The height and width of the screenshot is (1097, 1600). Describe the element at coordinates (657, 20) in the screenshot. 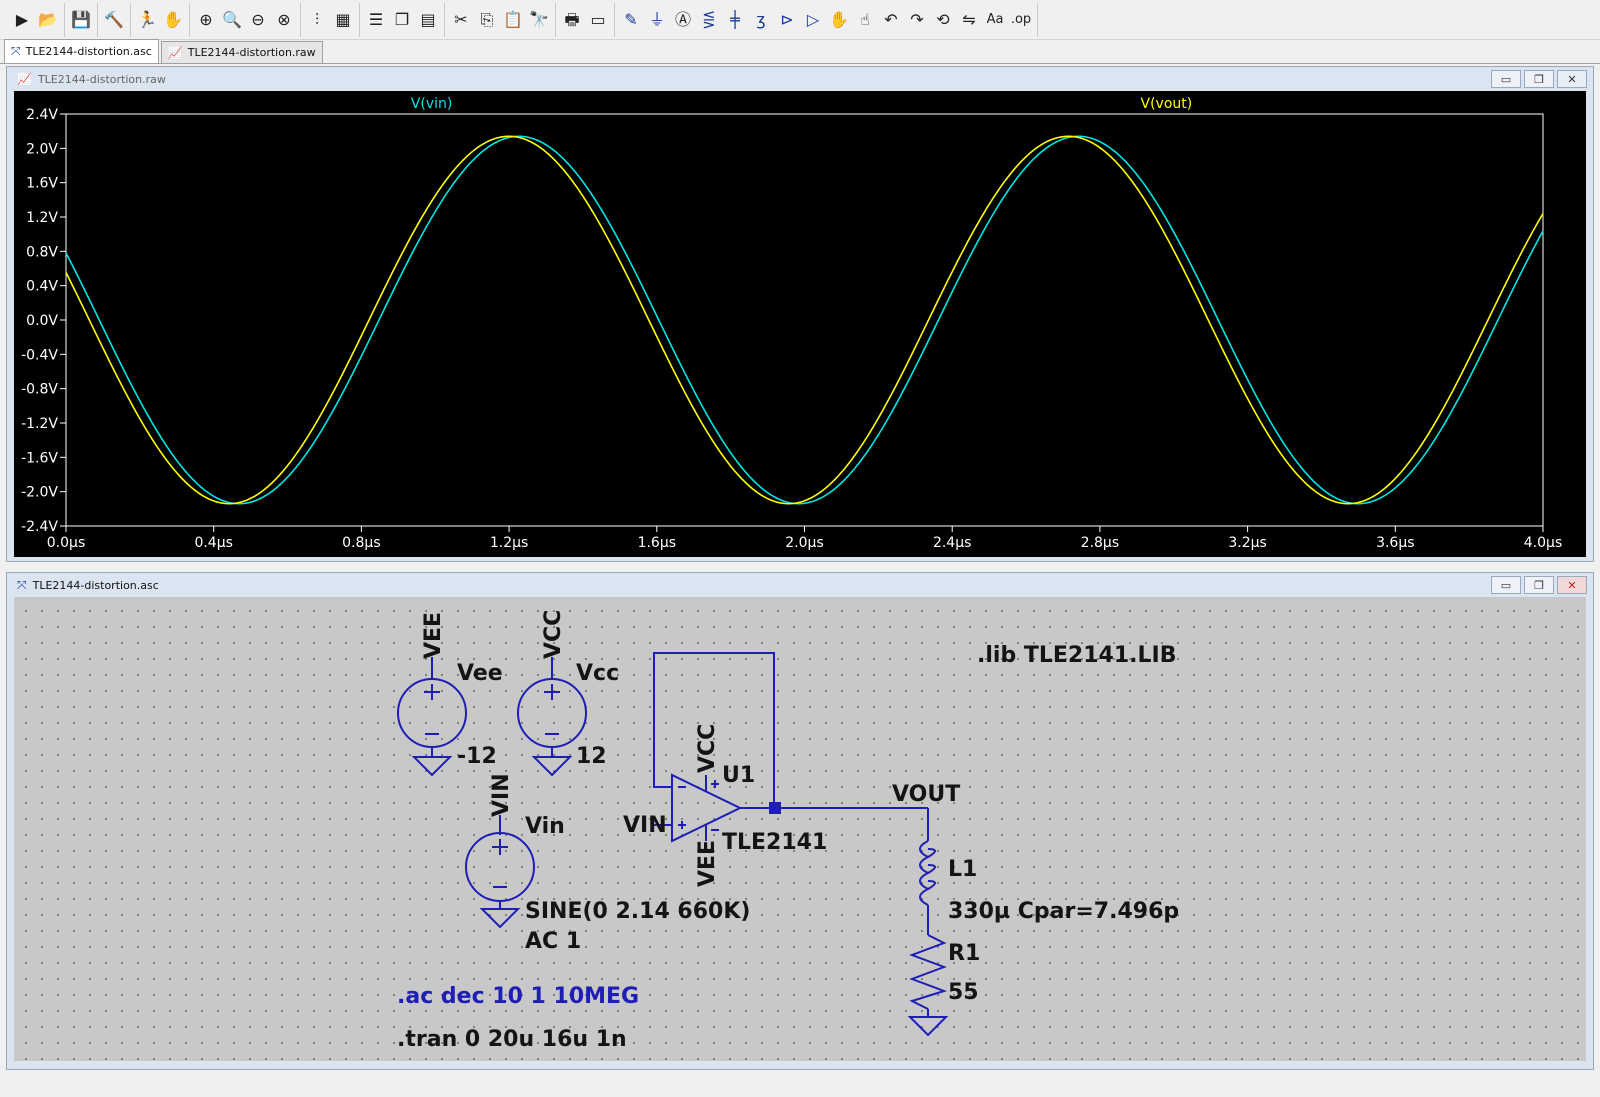

I see `ground-button: ⏚` at that location.